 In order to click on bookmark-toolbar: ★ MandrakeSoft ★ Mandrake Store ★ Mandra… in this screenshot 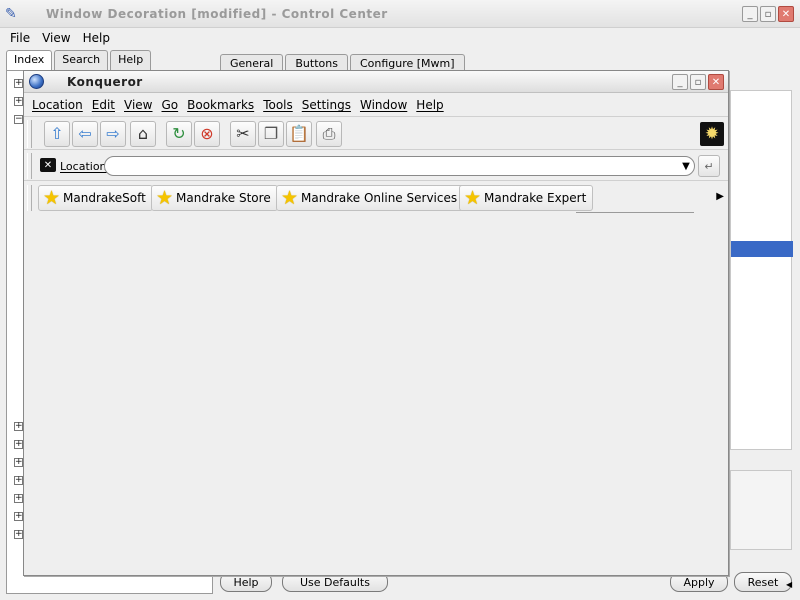, I will do `click(376, 198)`.